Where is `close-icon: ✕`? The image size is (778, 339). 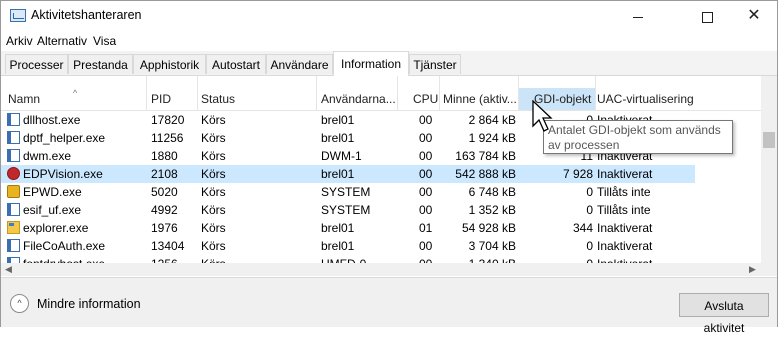 close-icon: ✕ is located at coordinates (754, 15).